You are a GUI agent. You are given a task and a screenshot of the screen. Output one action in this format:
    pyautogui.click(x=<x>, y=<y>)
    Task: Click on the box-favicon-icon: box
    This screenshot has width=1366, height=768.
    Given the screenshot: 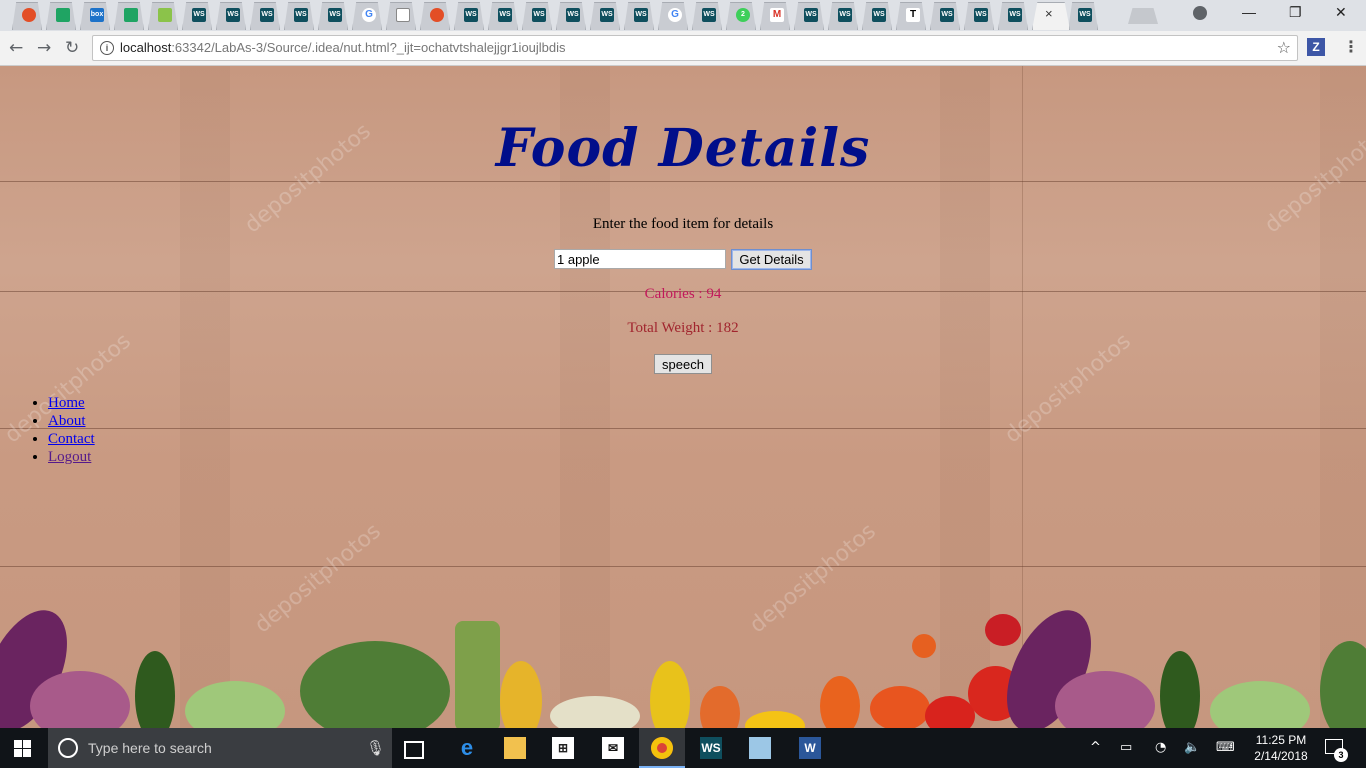 What is the action you would take?
    pyautogui.click(x=97, y=15)
    